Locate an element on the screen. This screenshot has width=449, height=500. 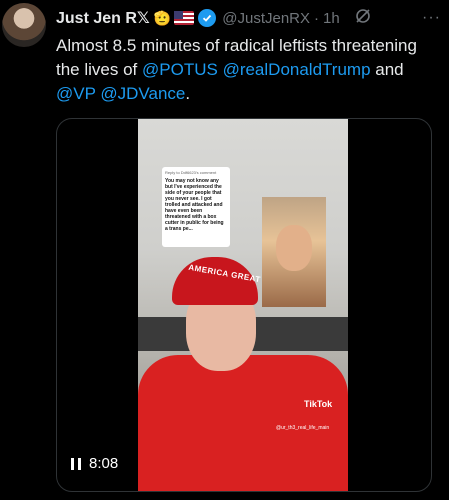
mention-vp: @VP is located at coordinates (76, 93).